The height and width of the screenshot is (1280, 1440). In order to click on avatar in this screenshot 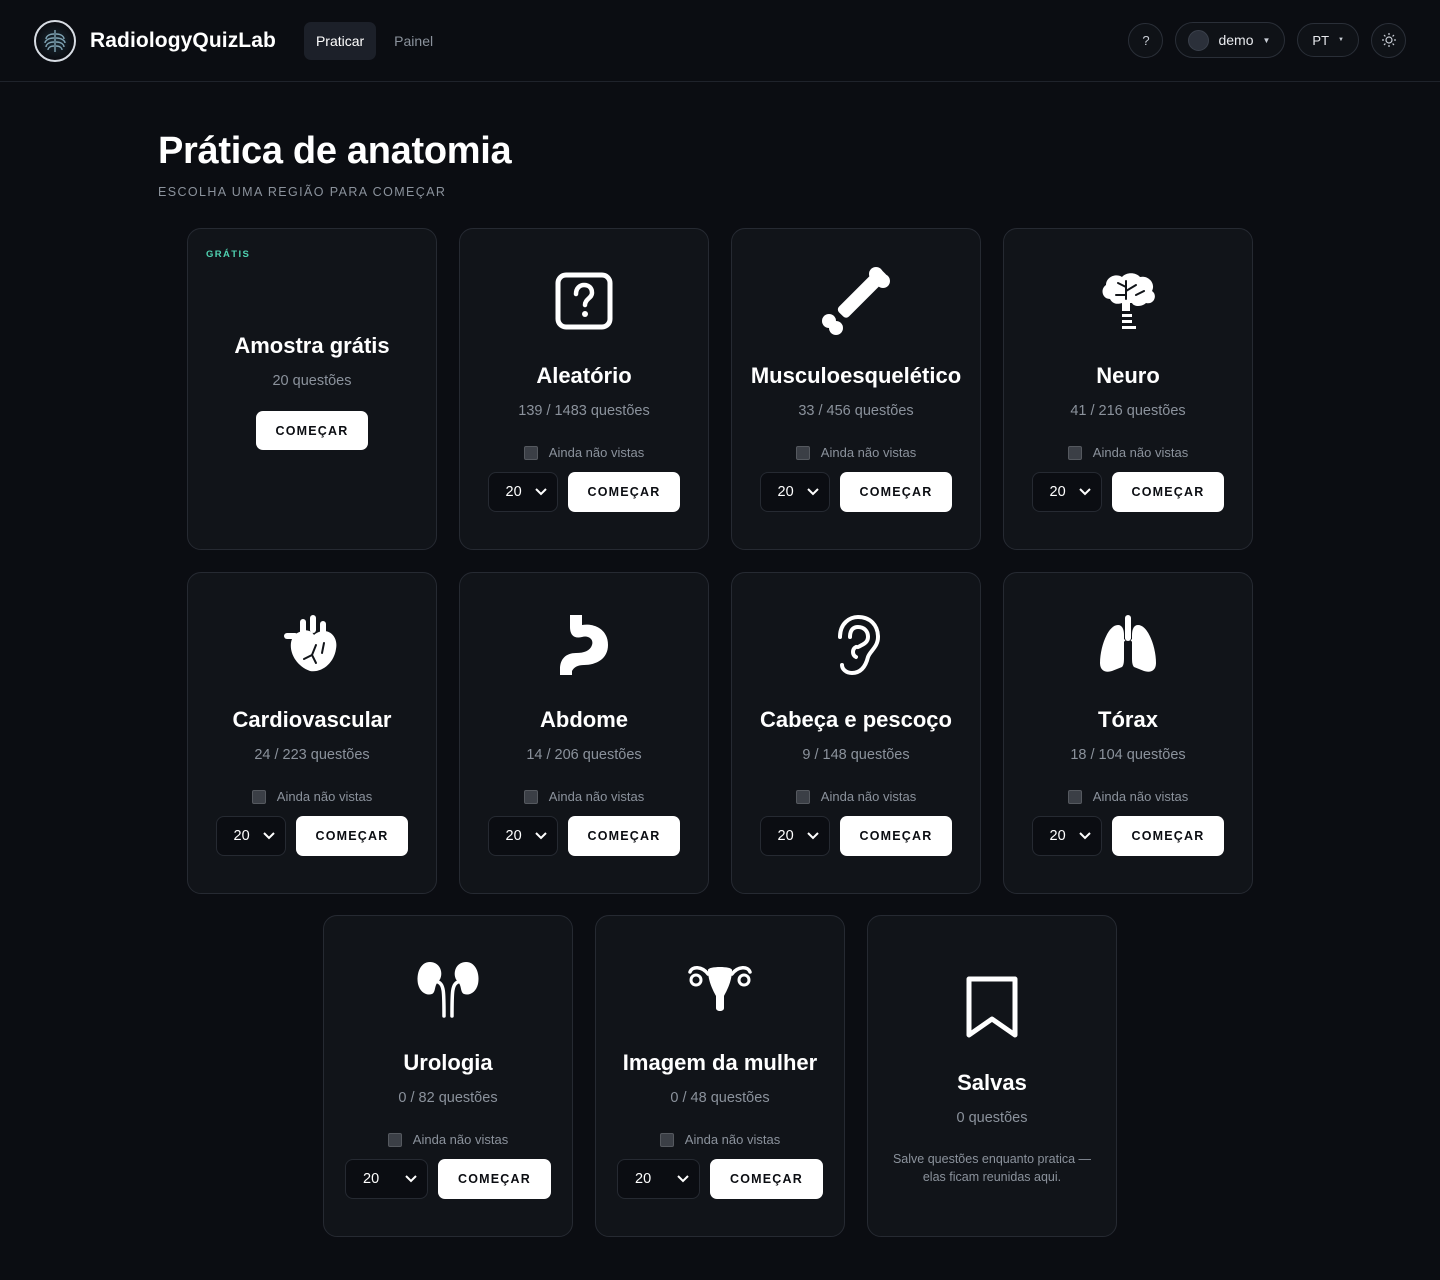, I will do `click(1199, 40)`.